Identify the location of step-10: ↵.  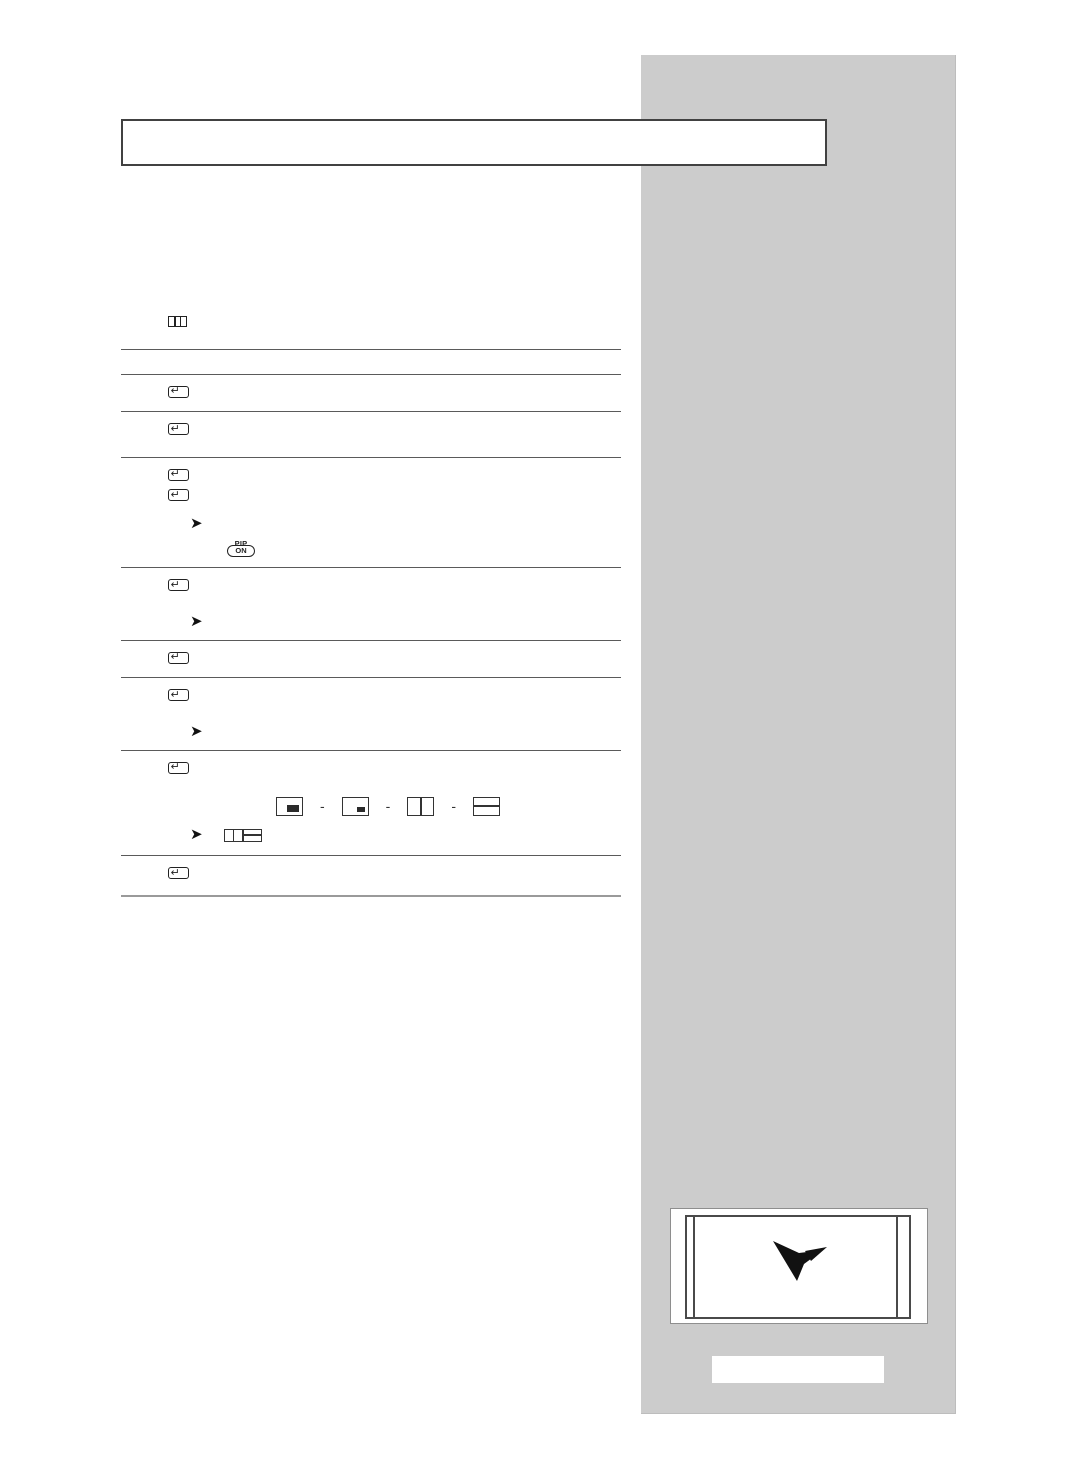
(371, 874).